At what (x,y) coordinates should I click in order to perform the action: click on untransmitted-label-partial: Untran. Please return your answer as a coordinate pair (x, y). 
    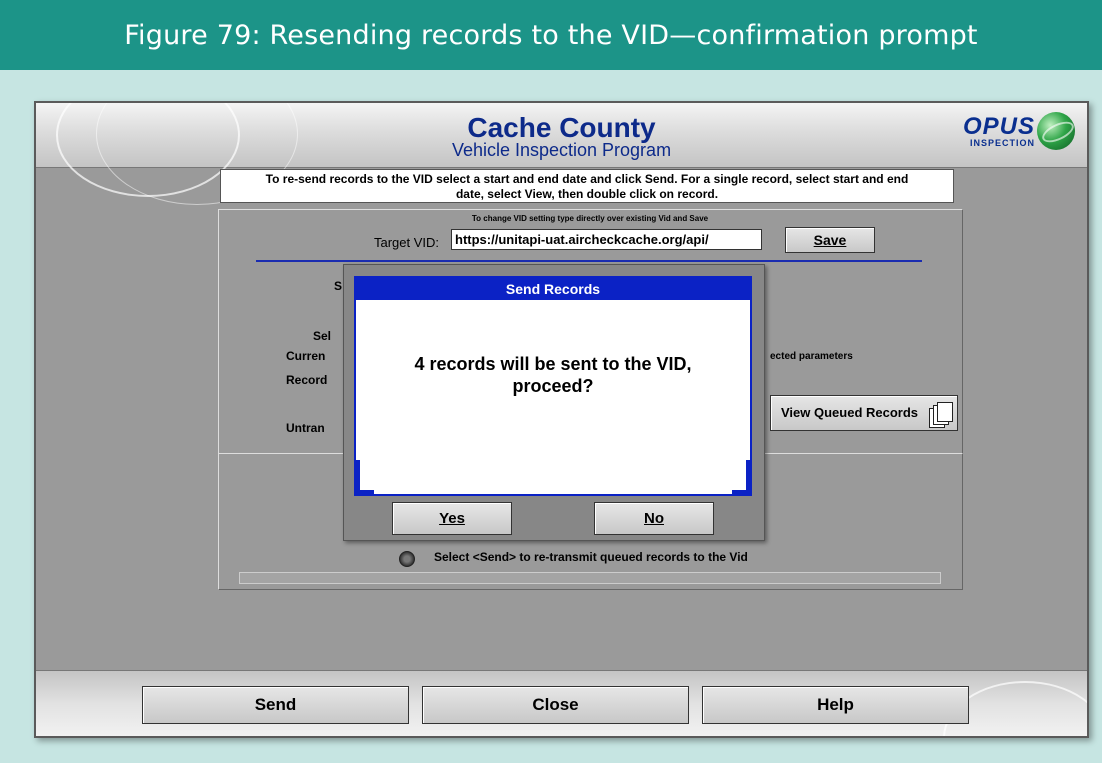
    Looking at the image, I should click on (305, 428).